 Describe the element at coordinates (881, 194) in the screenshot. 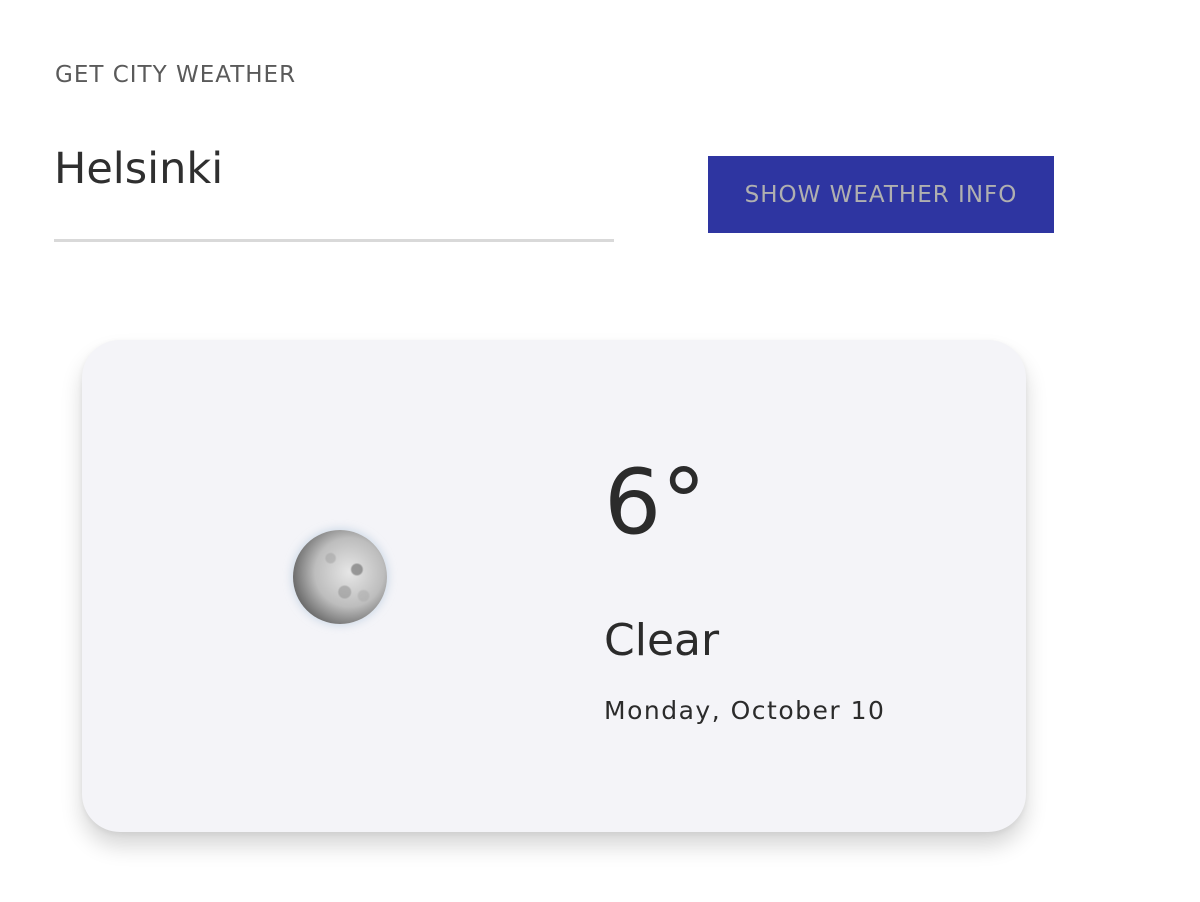

I see `show-weather-button: SHOW WEATHER INFO` at that location.